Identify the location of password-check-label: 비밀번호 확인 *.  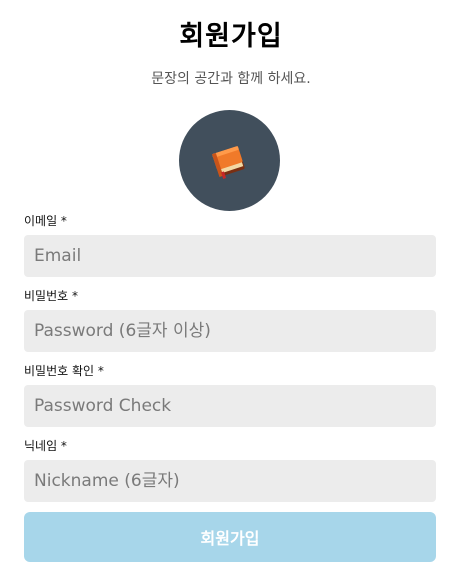
(64, 371).